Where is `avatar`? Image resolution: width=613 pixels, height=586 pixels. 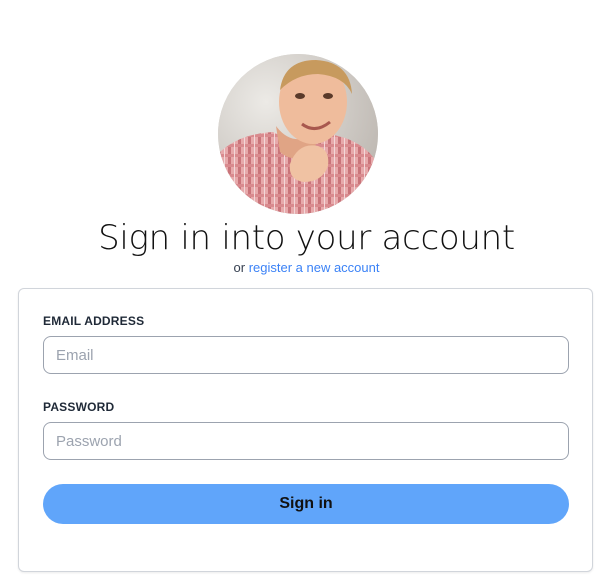
avatar is located at coordinates (298, 134).